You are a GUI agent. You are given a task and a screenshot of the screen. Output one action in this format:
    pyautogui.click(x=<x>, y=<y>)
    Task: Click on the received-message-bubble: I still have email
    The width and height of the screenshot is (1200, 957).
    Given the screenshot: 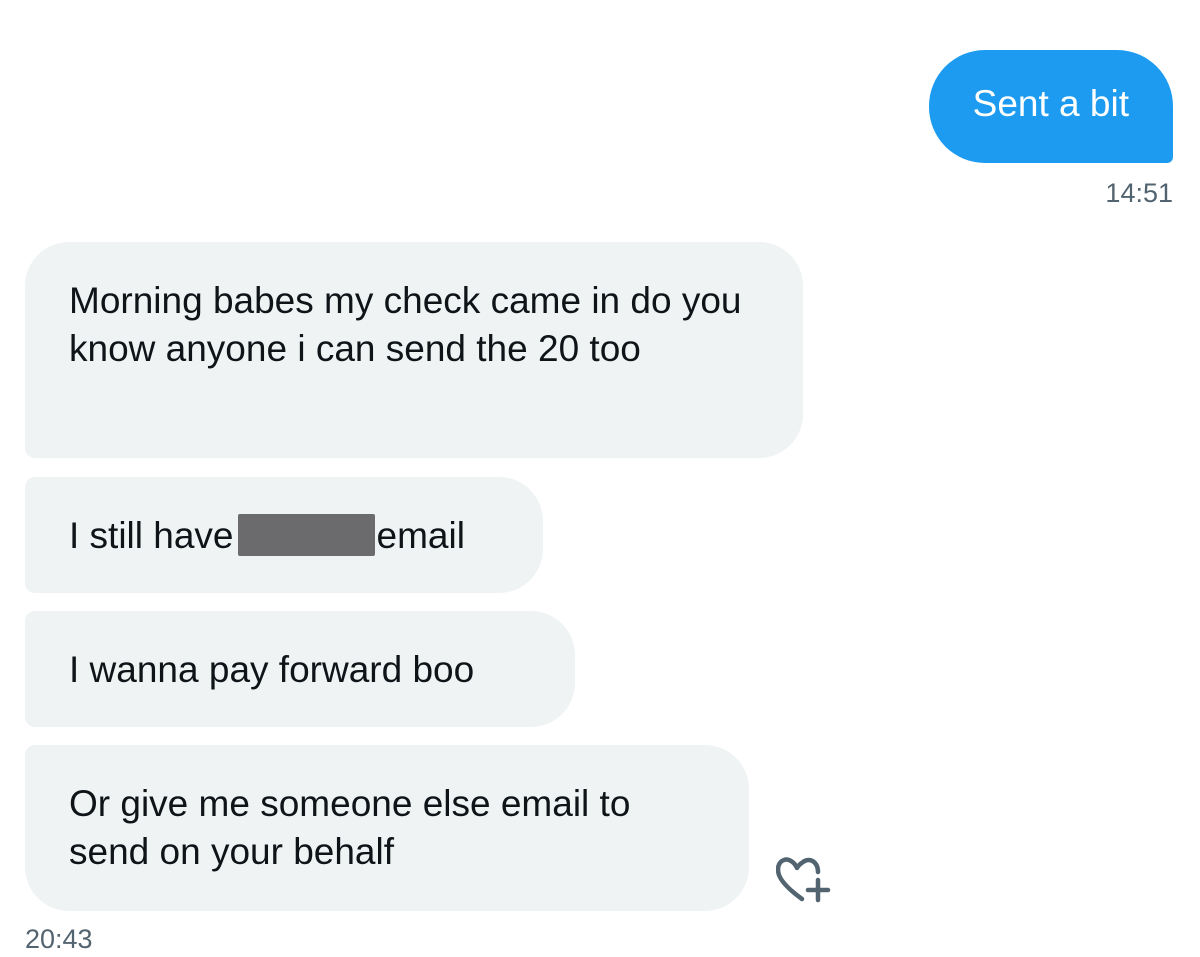 What is the action you would take?
    pyautogui.click(x=284, y=535)
    